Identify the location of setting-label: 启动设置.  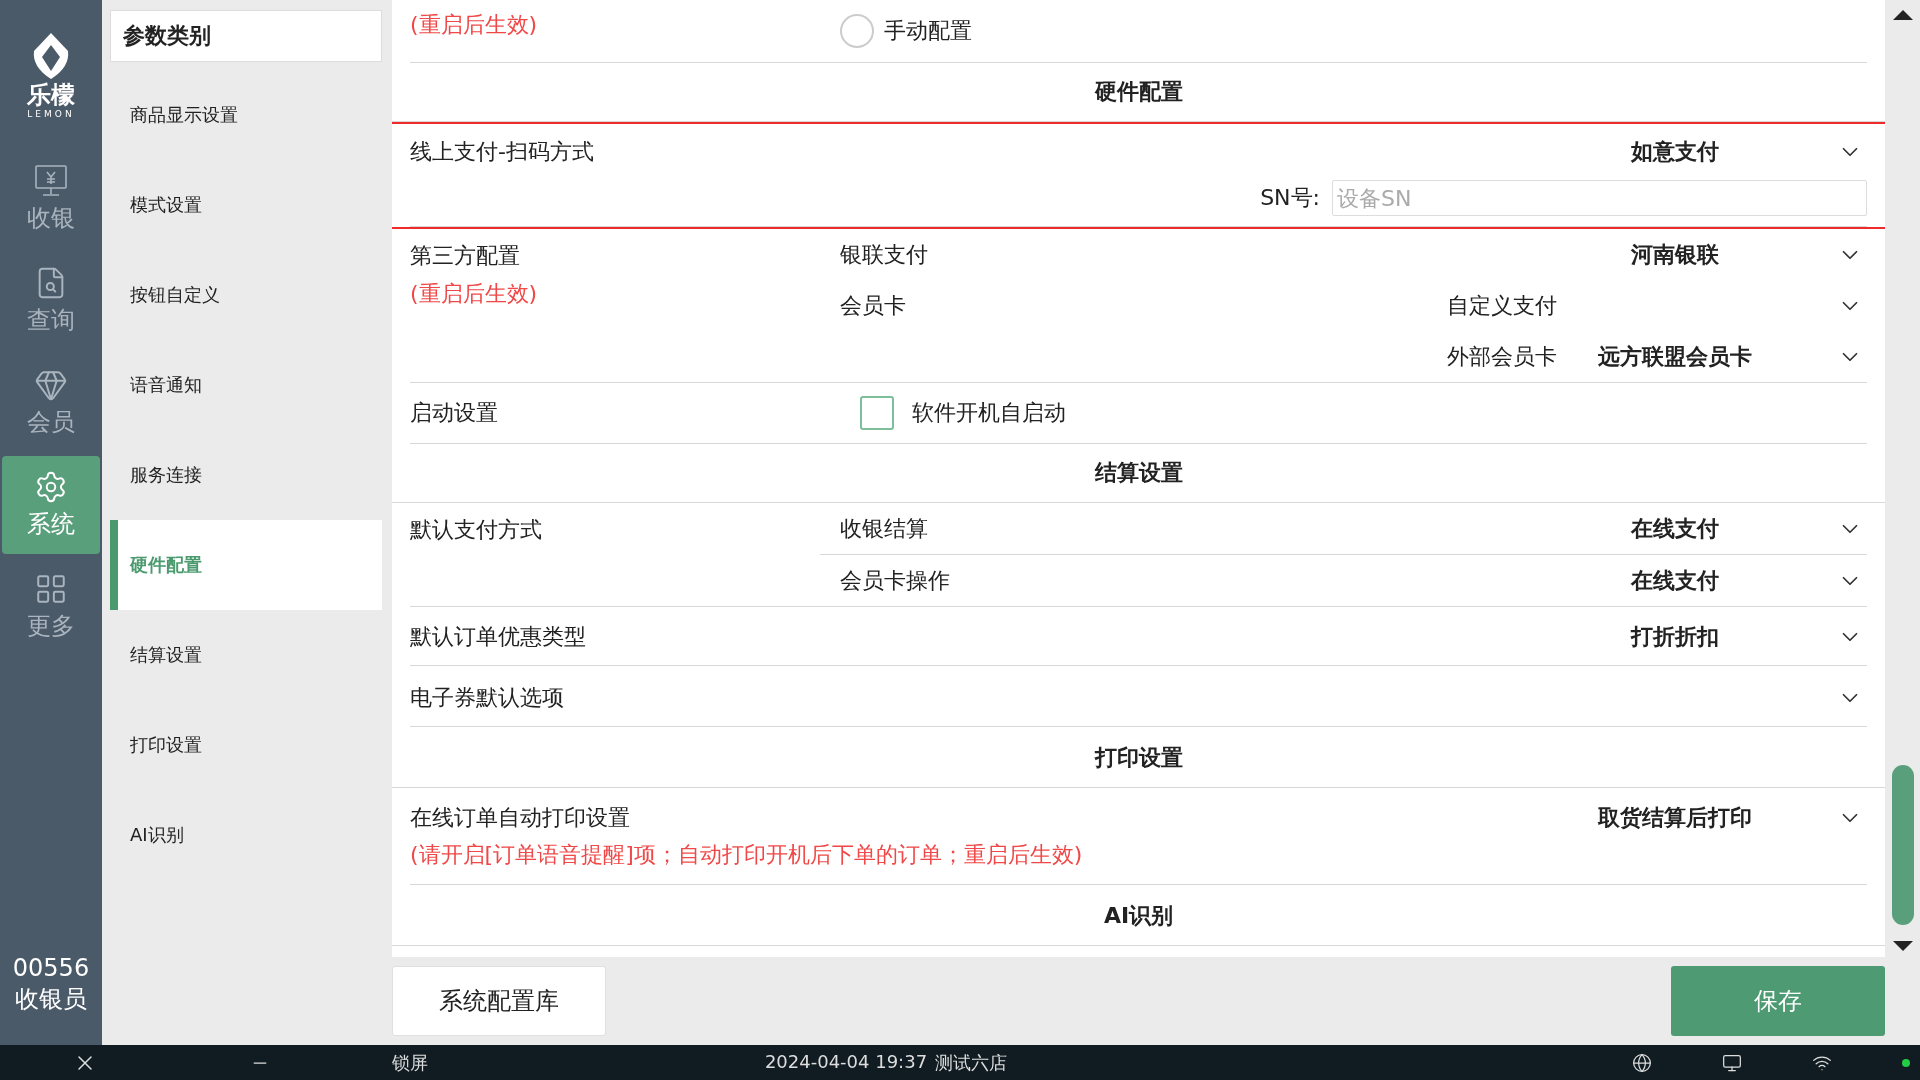
(454, 413).